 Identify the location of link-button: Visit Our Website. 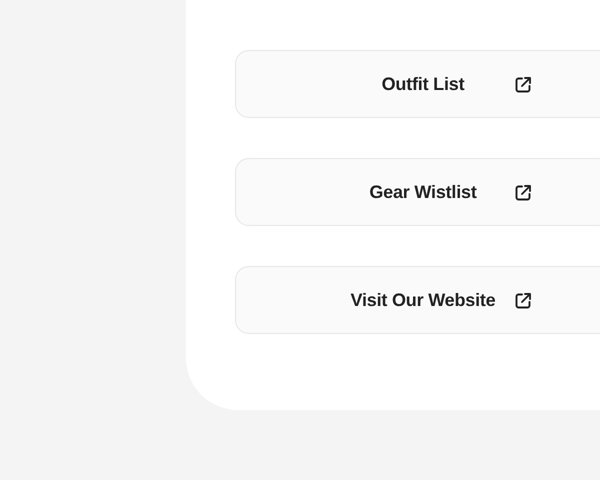
(417, 300).